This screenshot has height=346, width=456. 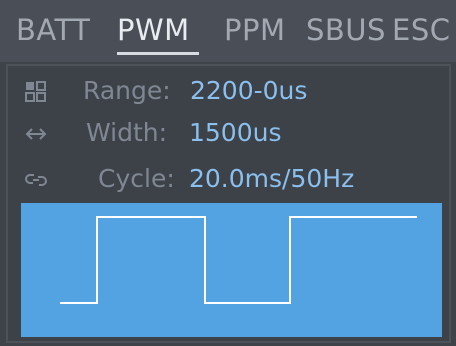 What do you see at coordinates (36, 135) in the screenshot?
I see `arrows-horizontal-icon` at bounding box center [36, 135].